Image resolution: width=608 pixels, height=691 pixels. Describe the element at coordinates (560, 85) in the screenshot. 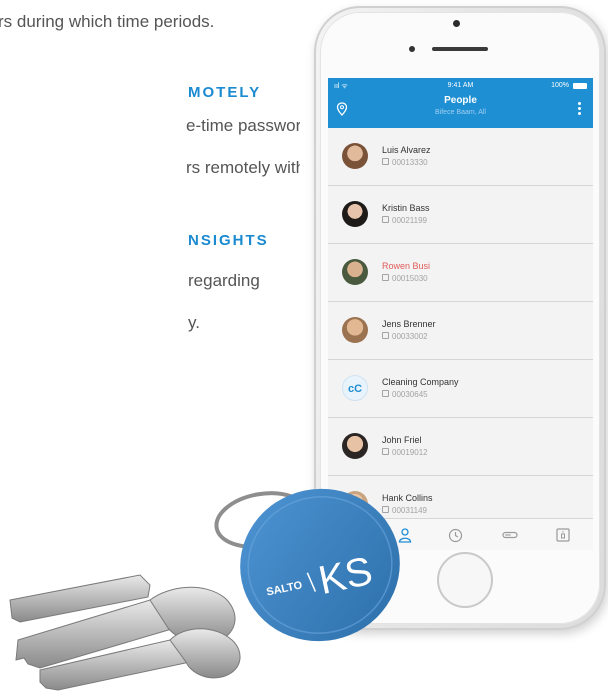

I see `battery-percent: 100%` at that location.